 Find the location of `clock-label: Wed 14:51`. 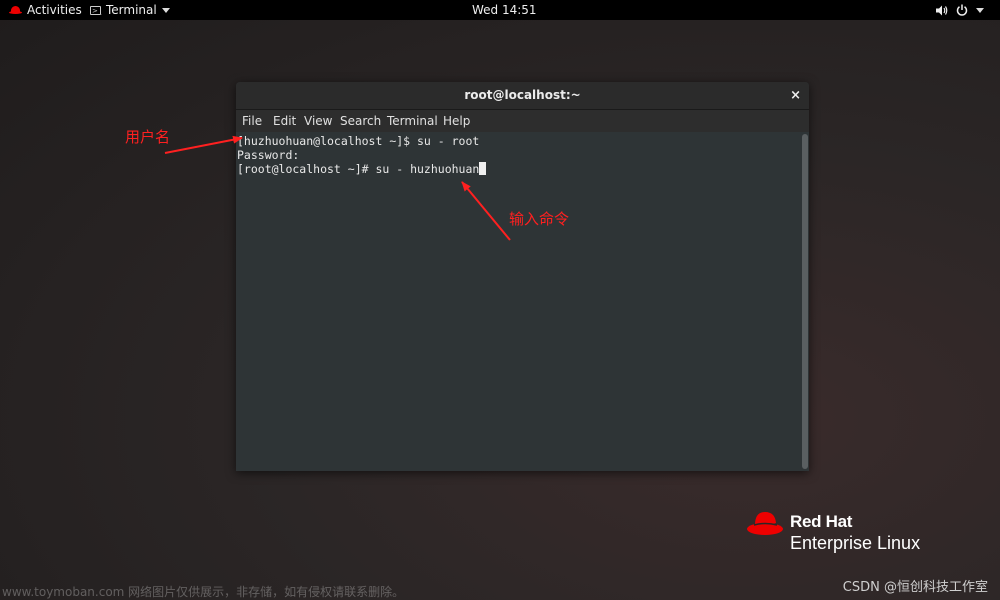

clock-label: Wed 14:51 is located at coordinates (504, 10).